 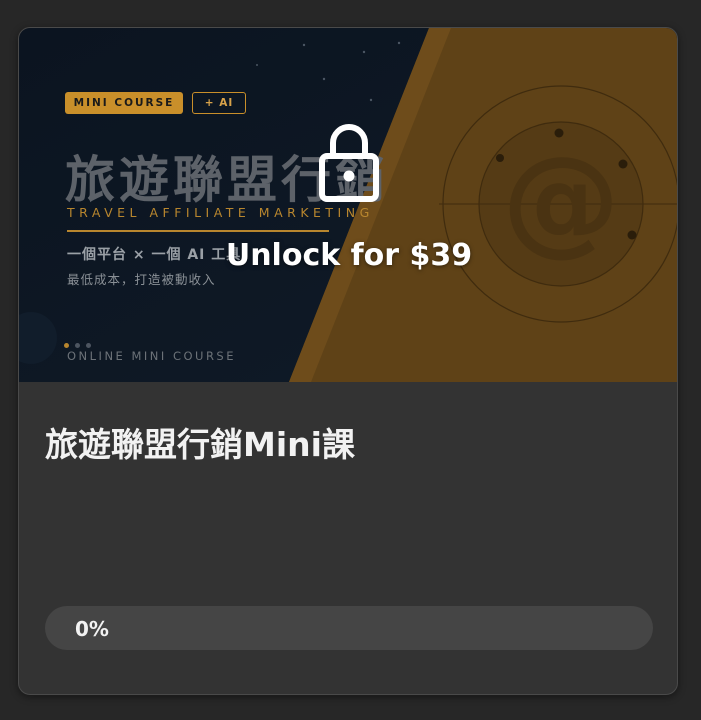 I want to click on course-title: 旅遊聯盟行銷Mini課, so click(x=200, y=442).